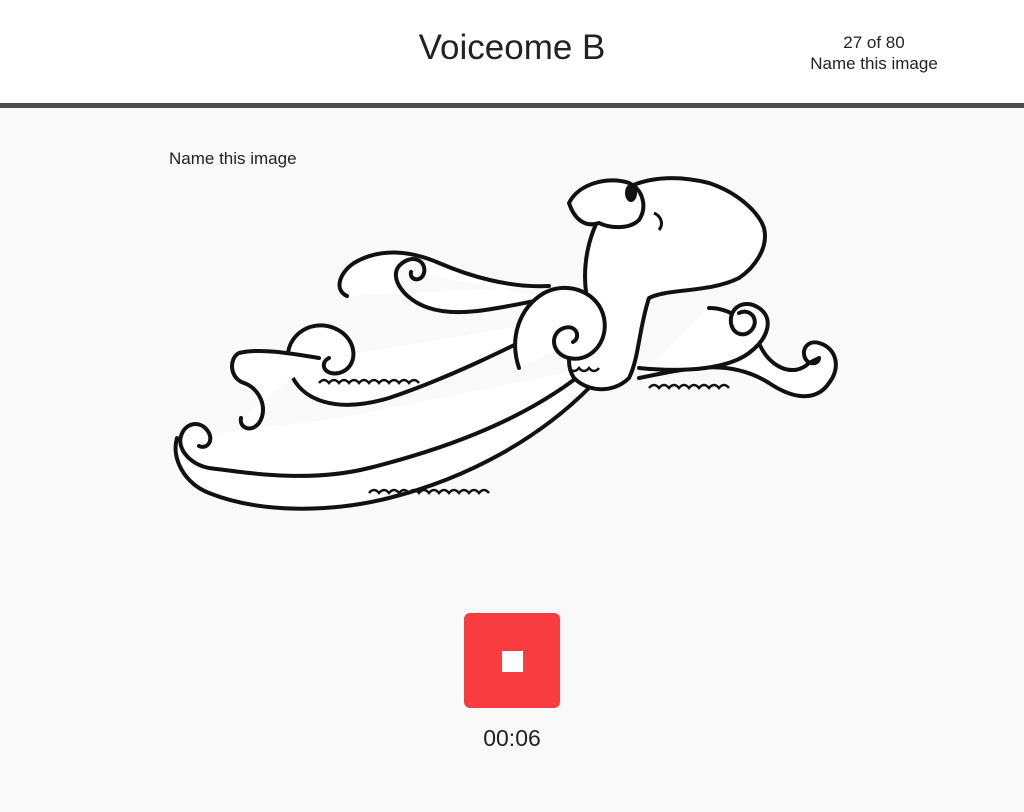 The width and height of the screenshot is (1024, 812). Describe the element at coordinates (512, 738) in the screenshot. I see `recording-timer: 00:06` at that location.